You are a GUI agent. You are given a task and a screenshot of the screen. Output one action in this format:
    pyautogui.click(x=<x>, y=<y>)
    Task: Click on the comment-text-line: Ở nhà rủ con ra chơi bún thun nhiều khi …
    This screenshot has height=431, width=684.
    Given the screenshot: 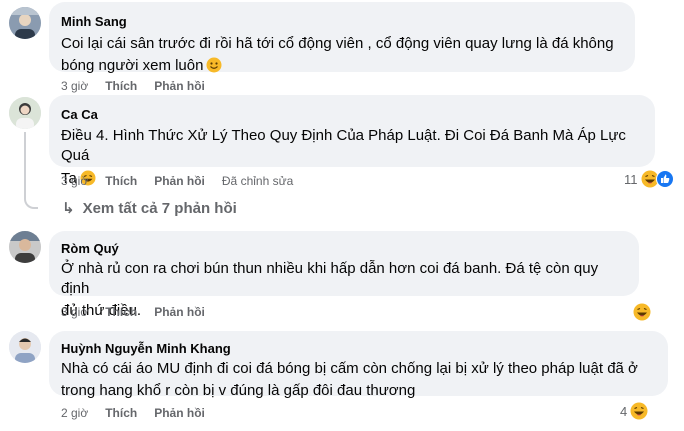 What is the action you would take?
    pyautogui.click(x=330, y=278)
    